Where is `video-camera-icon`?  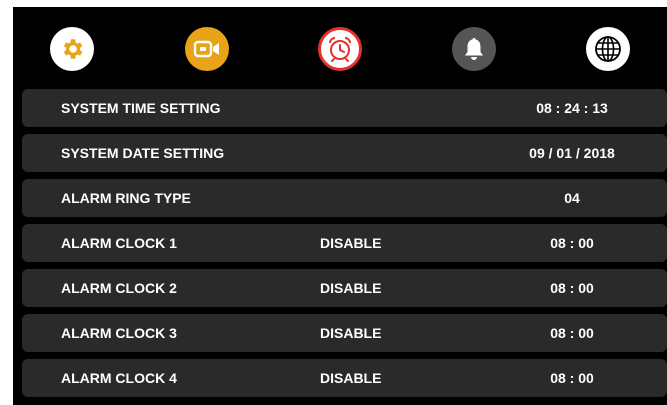 video-camera-icon is located at coordinates (206, 49).